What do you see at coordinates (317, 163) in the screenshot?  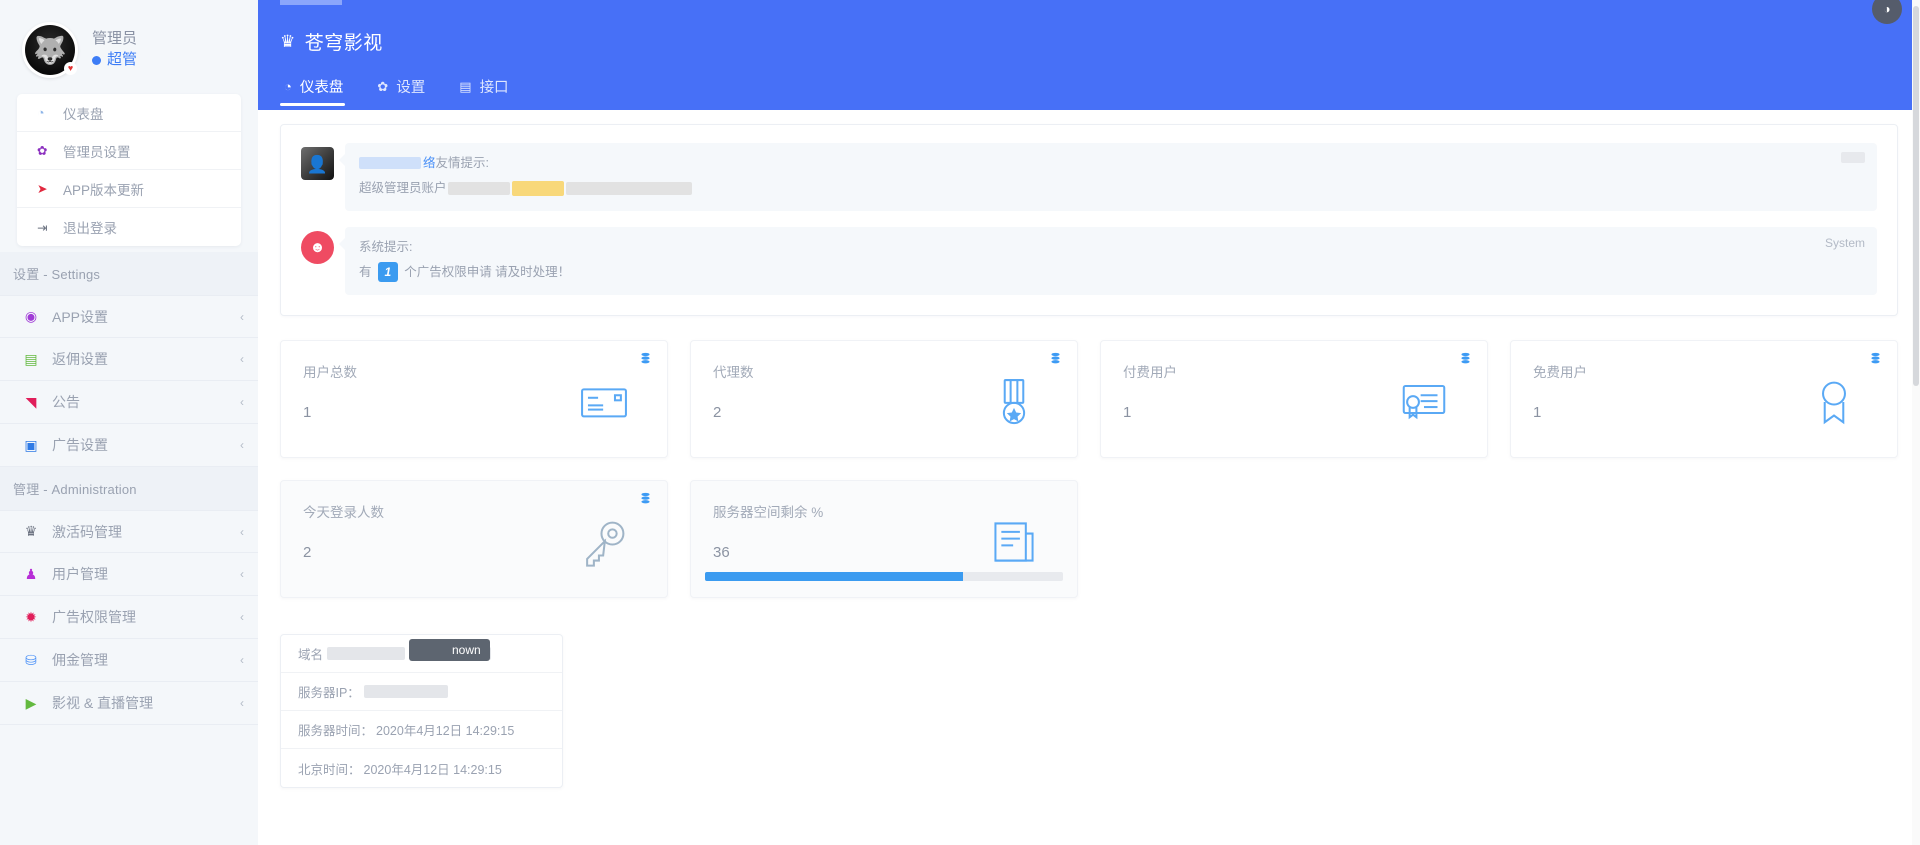 I see `user-photo-icon: 👤` at bounding box center [317, 163].